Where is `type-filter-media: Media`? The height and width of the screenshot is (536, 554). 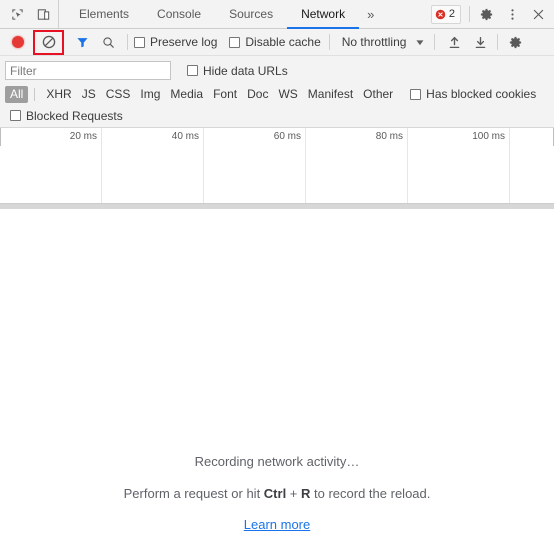 type-filter-media: Media is located at coordinates (186, 94).